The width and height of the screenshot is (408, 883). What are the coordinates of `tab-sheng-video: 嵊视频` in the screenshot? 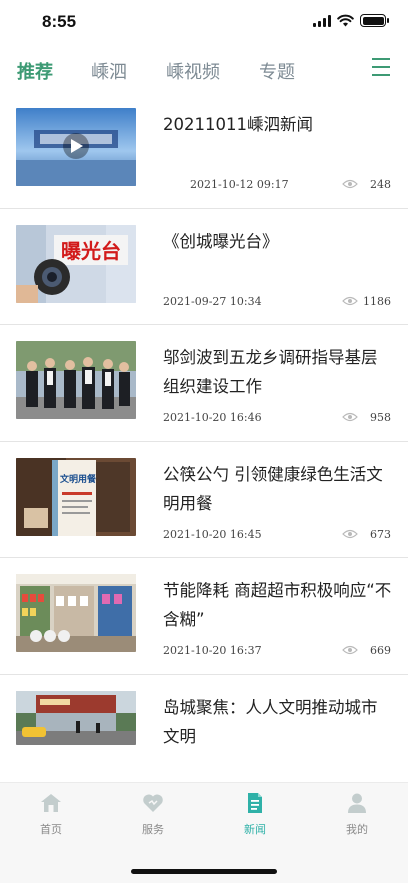 It's located at (193, 71).